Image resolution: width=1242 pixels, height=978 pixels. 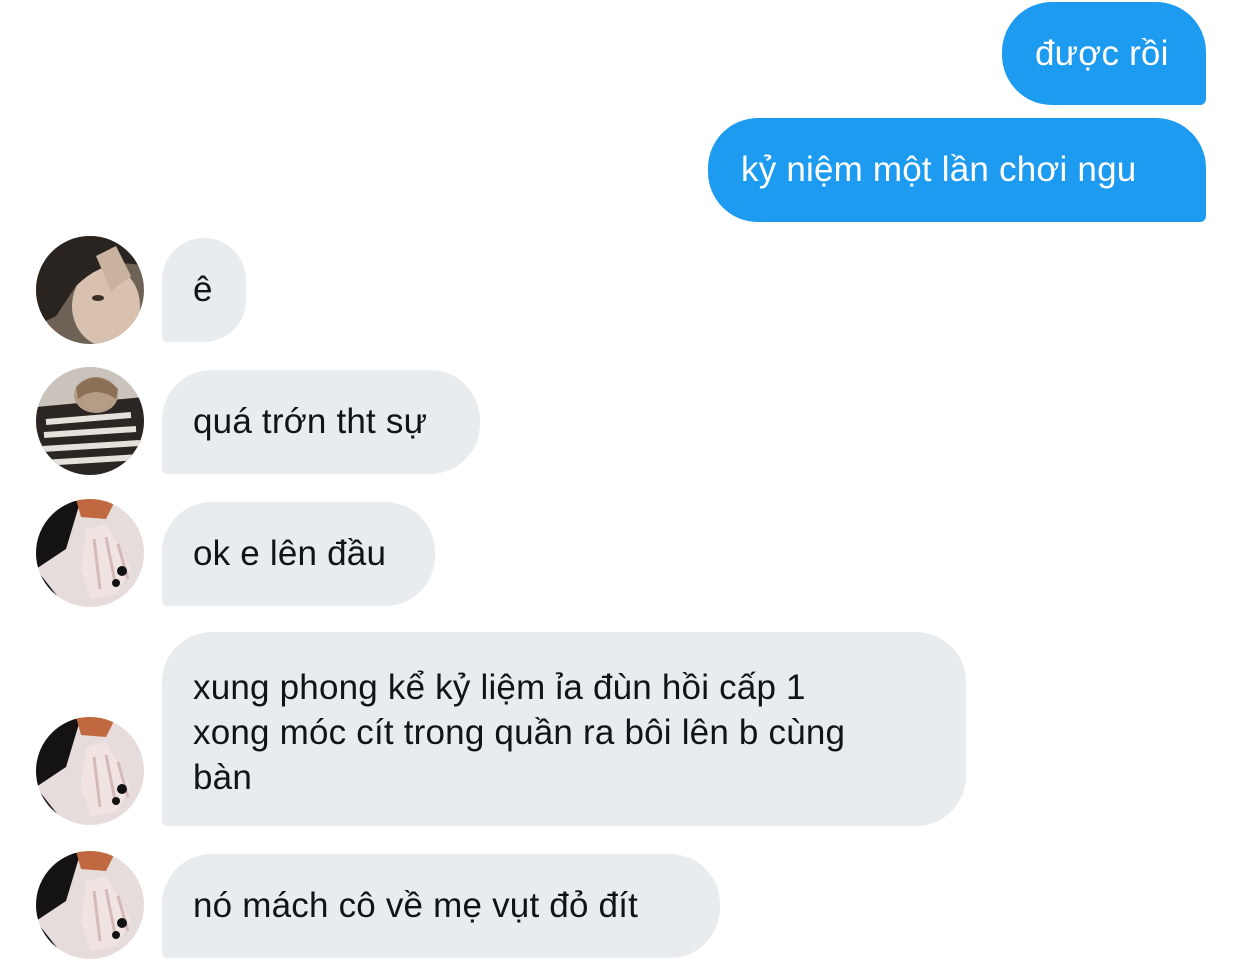 I want to click on message-text: được rồi, so click(x=1102, y=53).